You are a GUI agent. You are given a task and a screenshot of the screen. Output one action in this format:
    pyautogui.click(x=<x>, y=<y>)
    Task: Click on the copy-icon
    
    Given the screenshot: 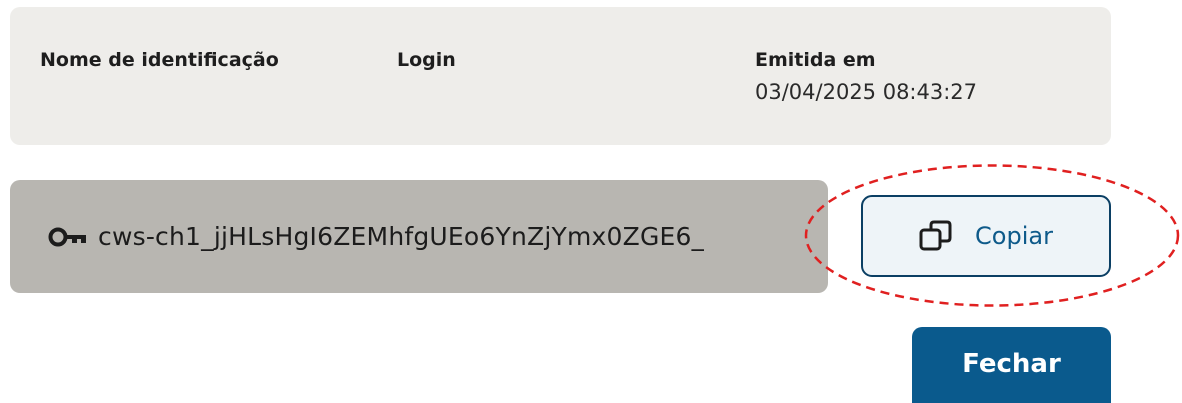 What is the action you would take?
    pyautogui.click(x=935, y=235)
    